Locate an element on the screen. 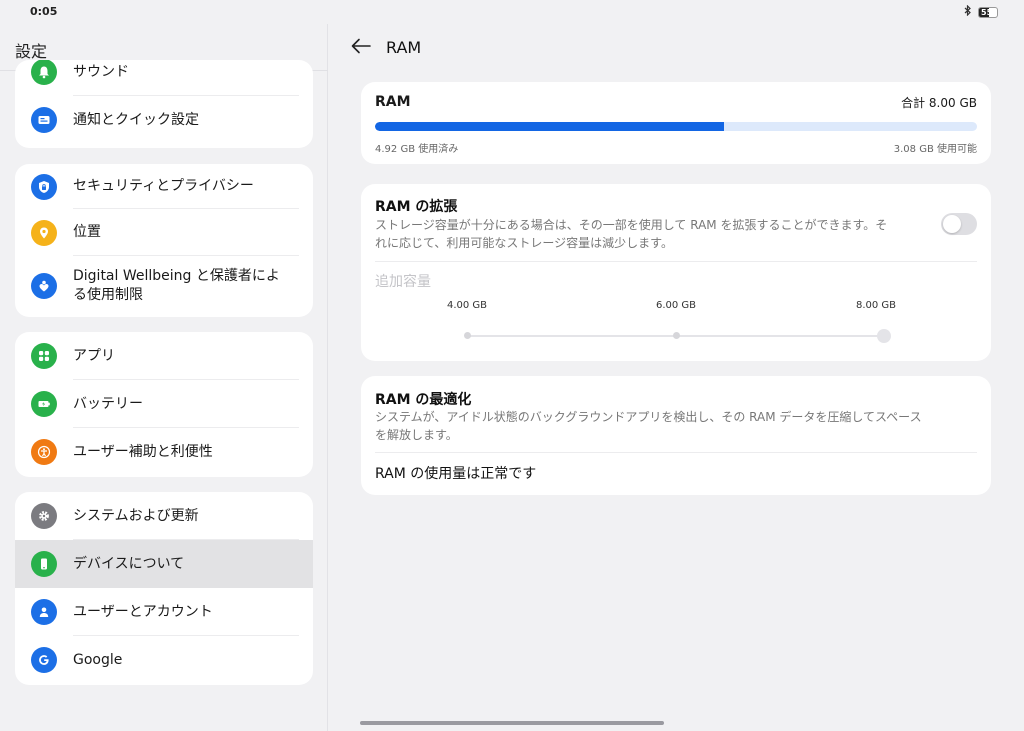  battery-icon: 55 is located at coordinates (988, 12).